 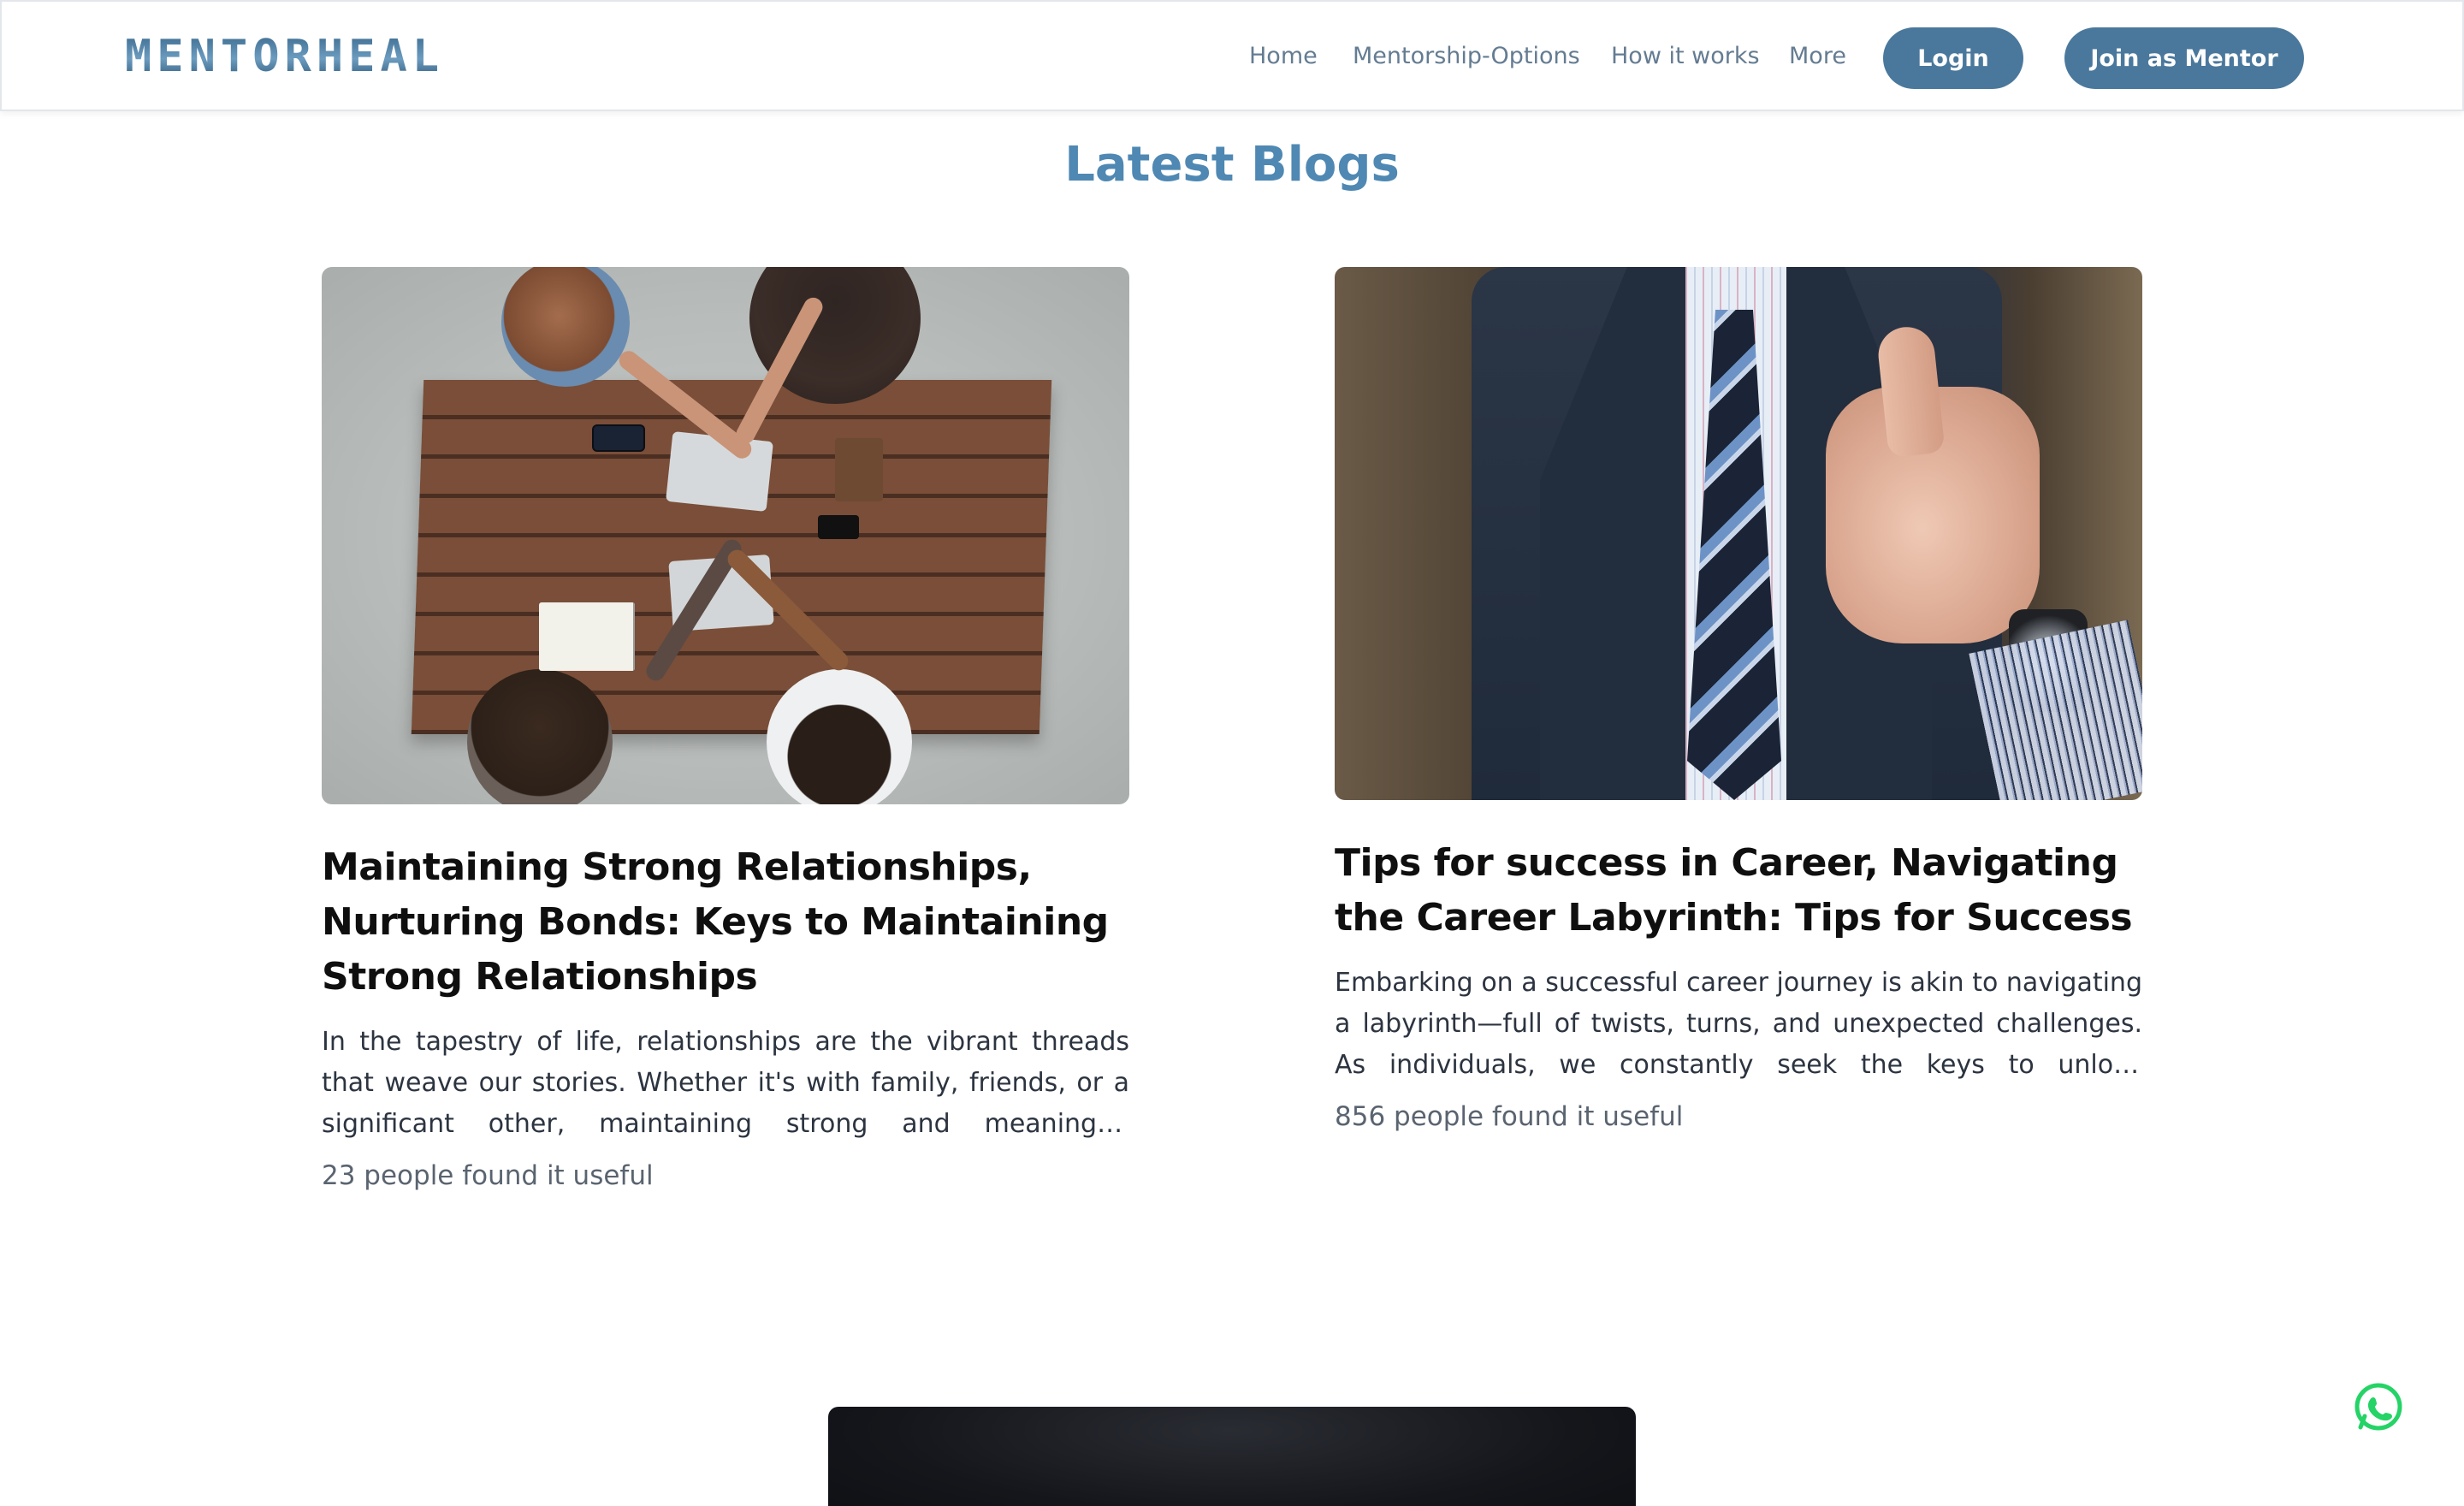 What do you see at coordinates (1232, 165) in the screenshot?
I see `section-title: Latest Blogs` at bounding box center [1232, 165].